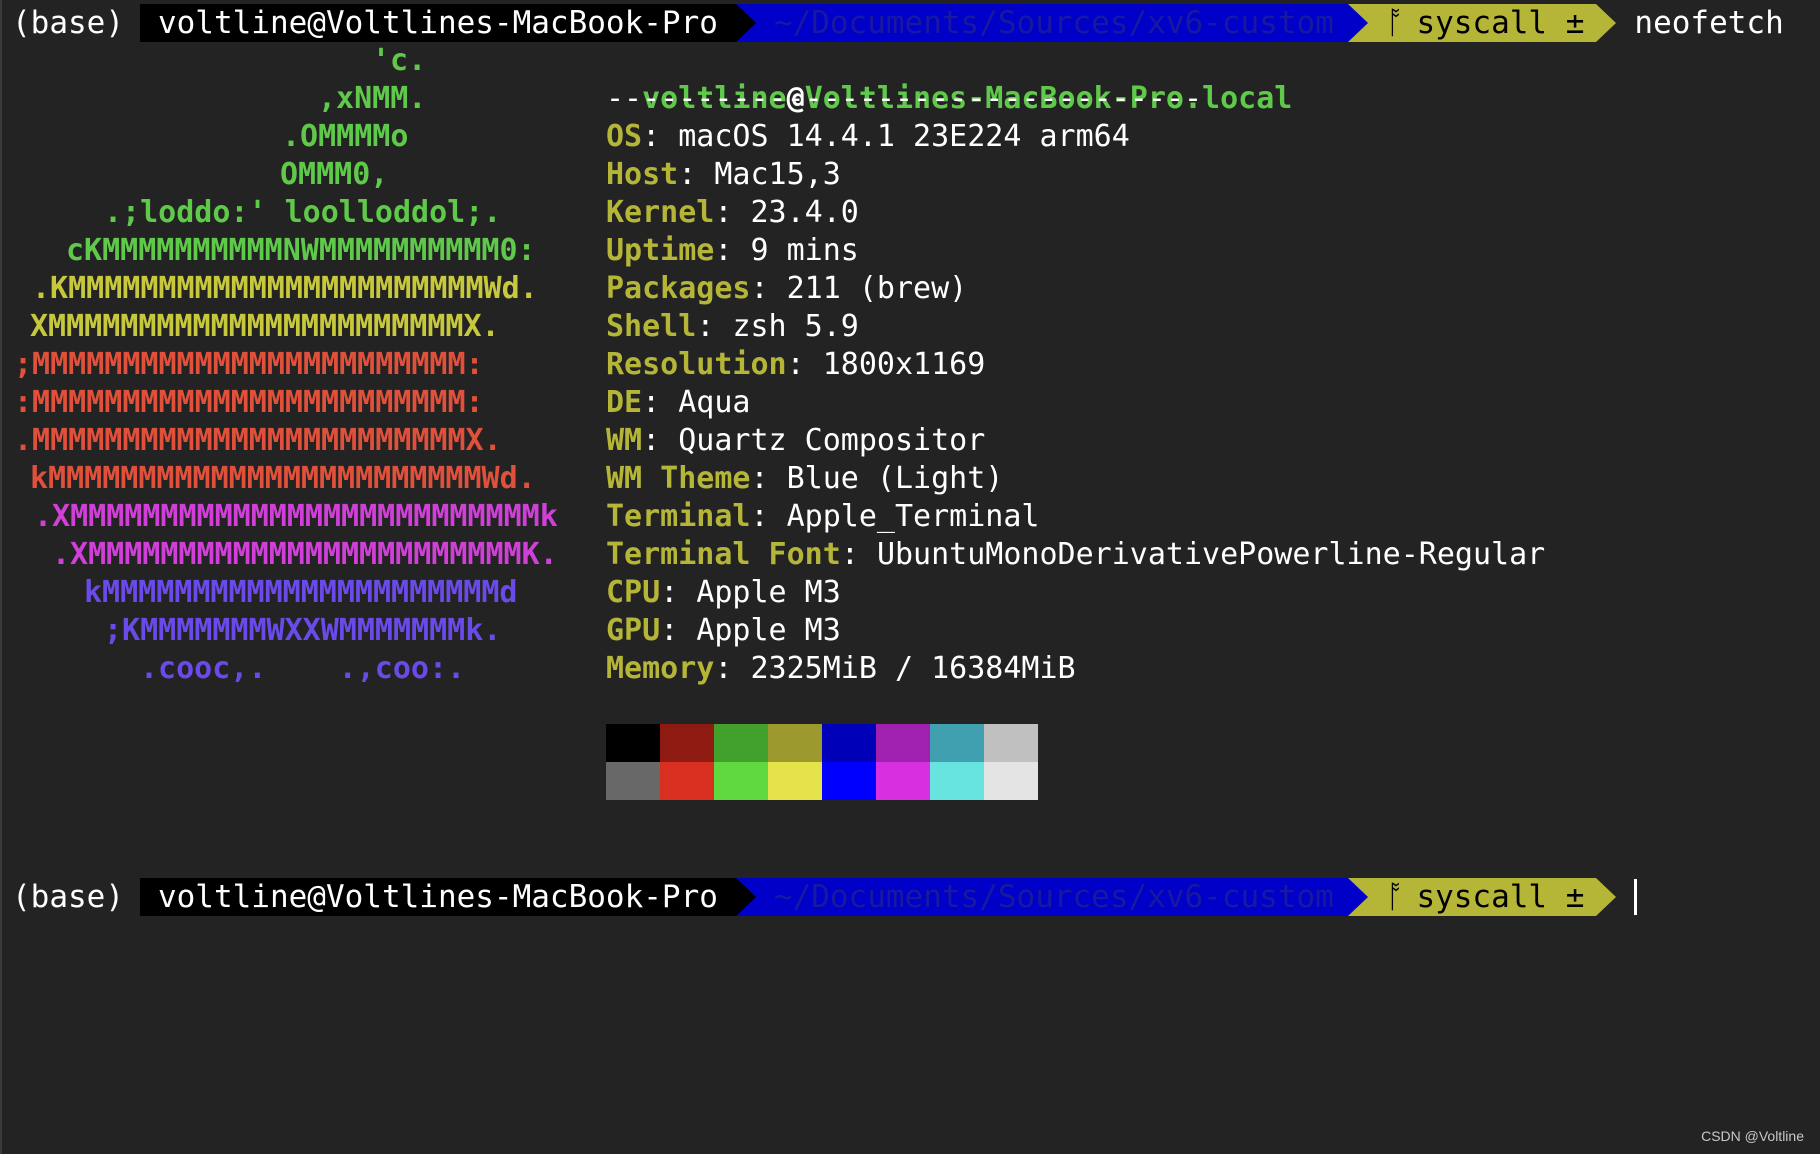 This screenshot has height=1154, width=1820. What do you see at coordinates (301, 250) in the screenshot?
I see `ascii-logo-line: cKMMMMMMMMMMNWMMMMMMMMMM0:` at bounding box center [301, 250].